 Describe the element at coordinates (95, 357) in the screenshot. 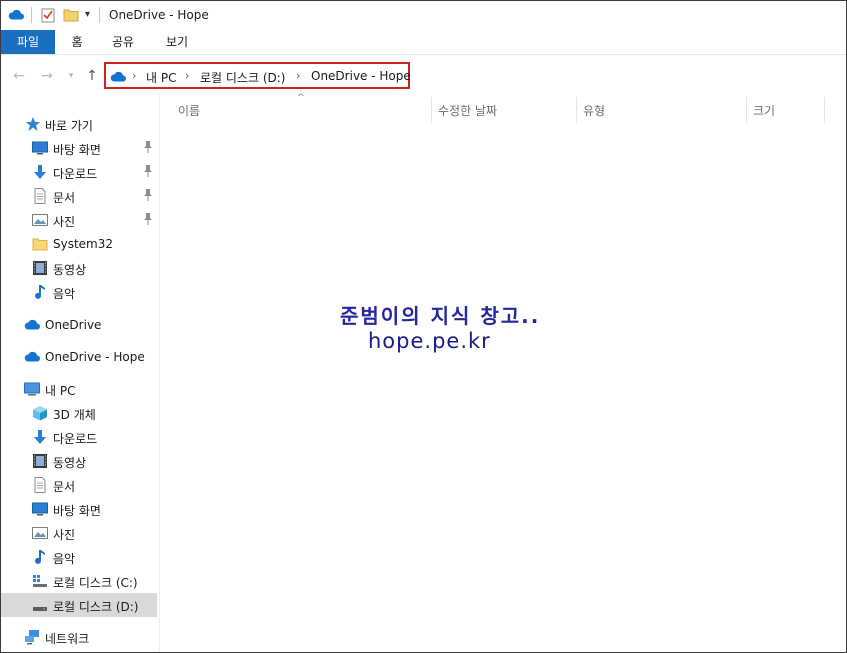

I see `sidebar-item-label: OneDrive - Hope` at that location.